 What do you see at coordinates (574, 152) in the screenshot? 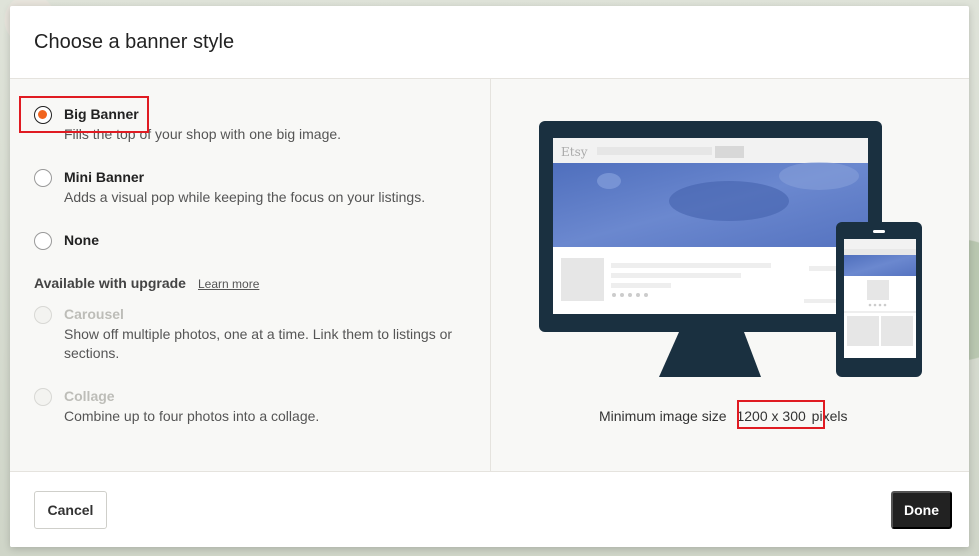
I see `preview-brand-text: Etsy` at bounding box center [574, 152].